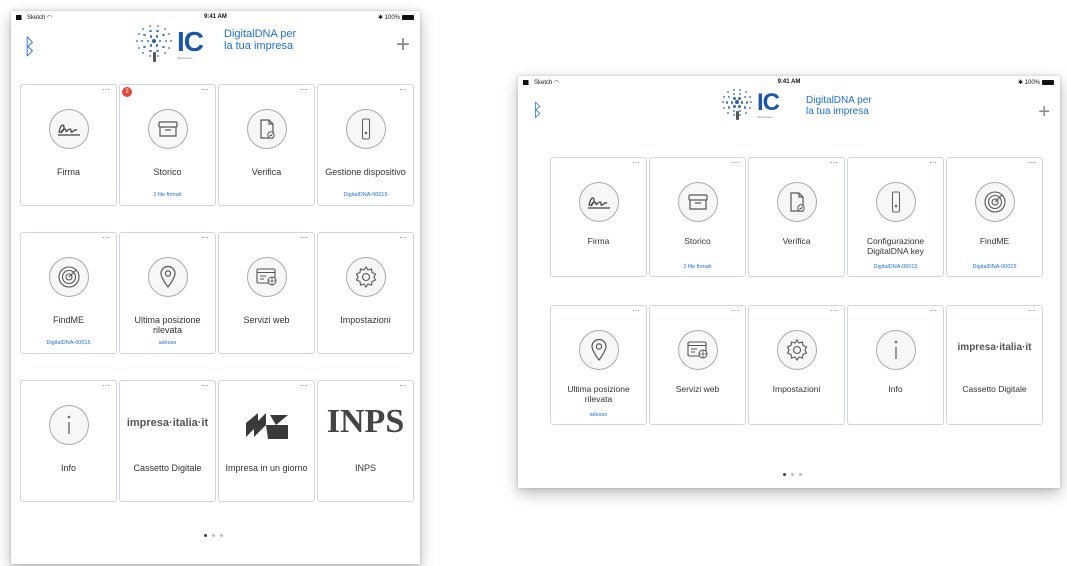  I want to click on battery: ✱ 100%, so click(1036, 82).